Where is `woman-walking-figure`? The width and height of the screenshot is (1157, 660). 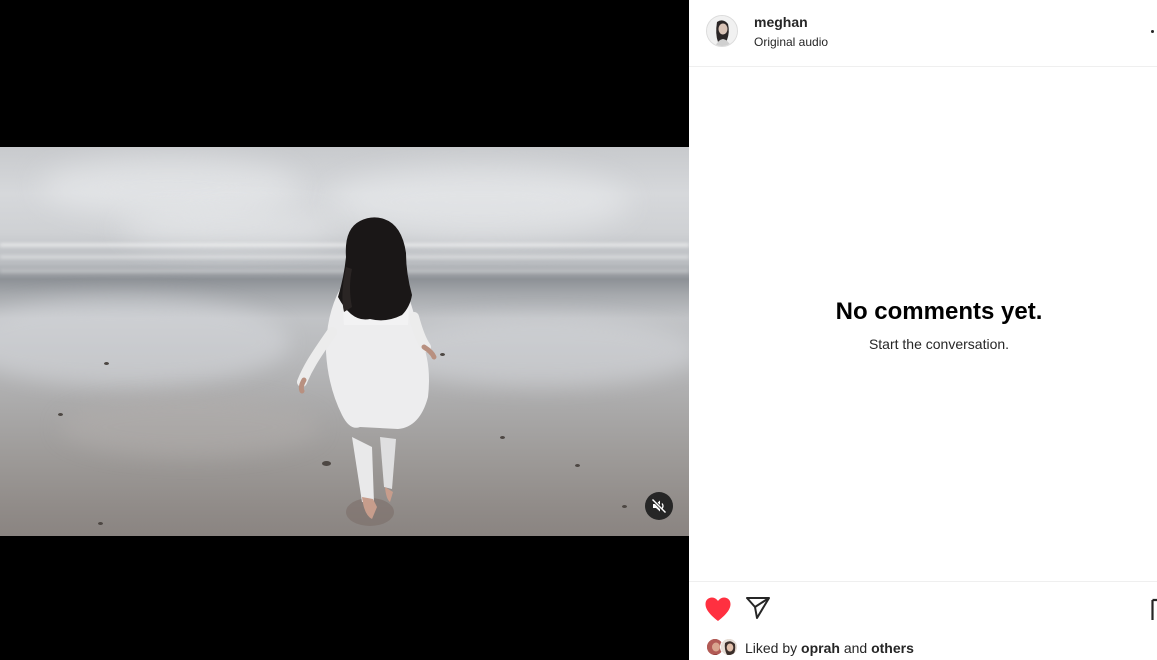
woman-walking-figure is located at coordinates (367, 371).